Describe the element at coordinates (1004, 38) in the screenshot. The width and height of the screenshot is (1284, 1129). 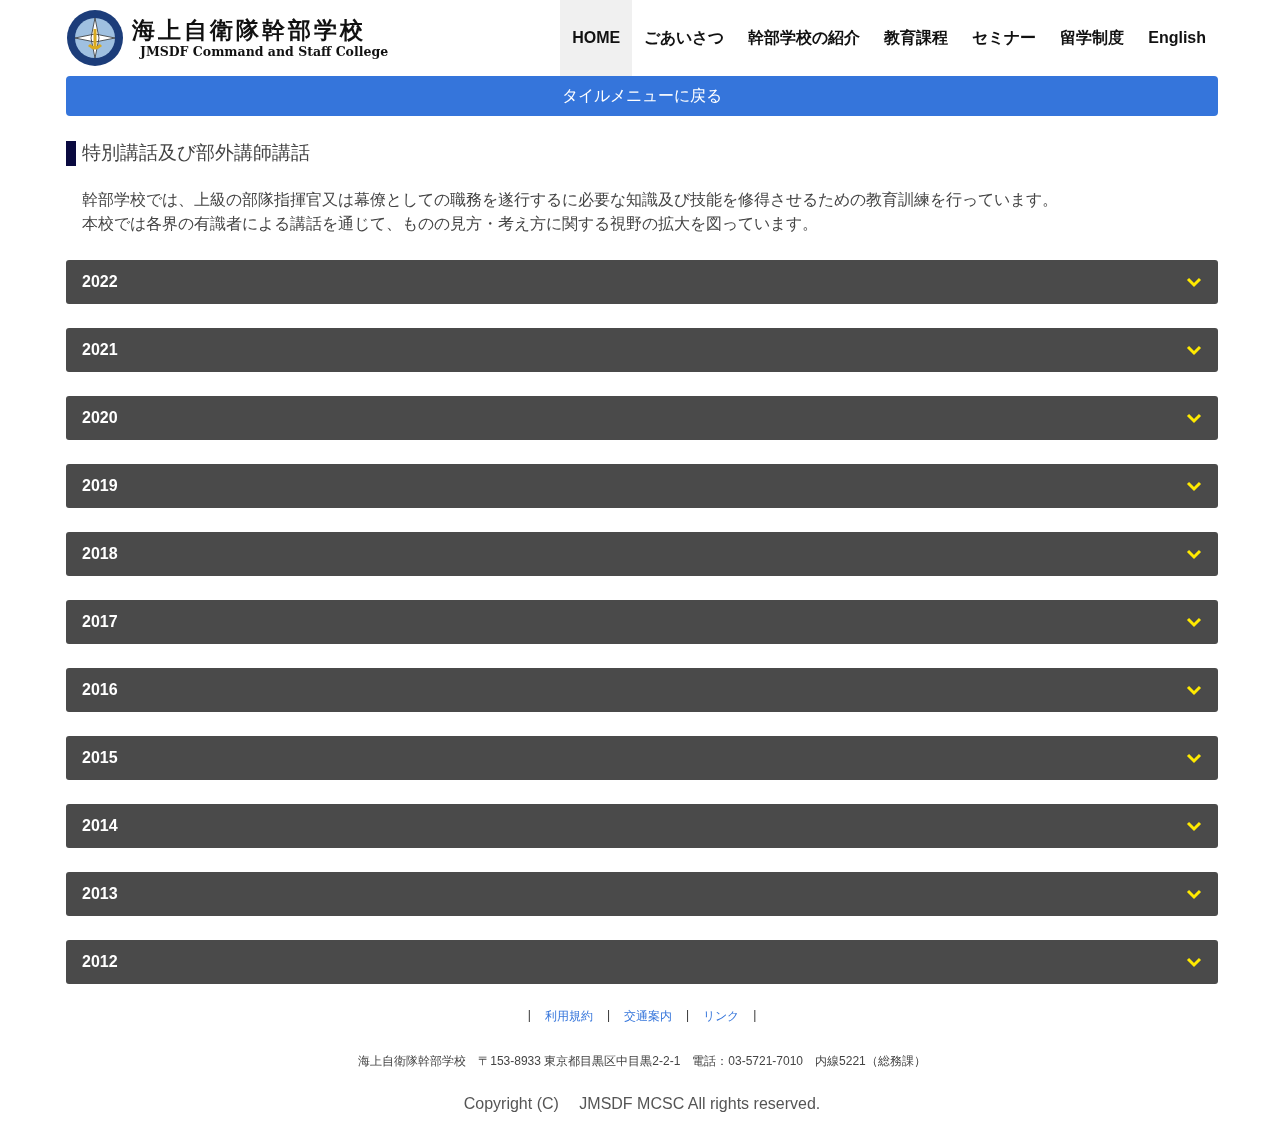
I see `nav-link: セミナー` at that location.